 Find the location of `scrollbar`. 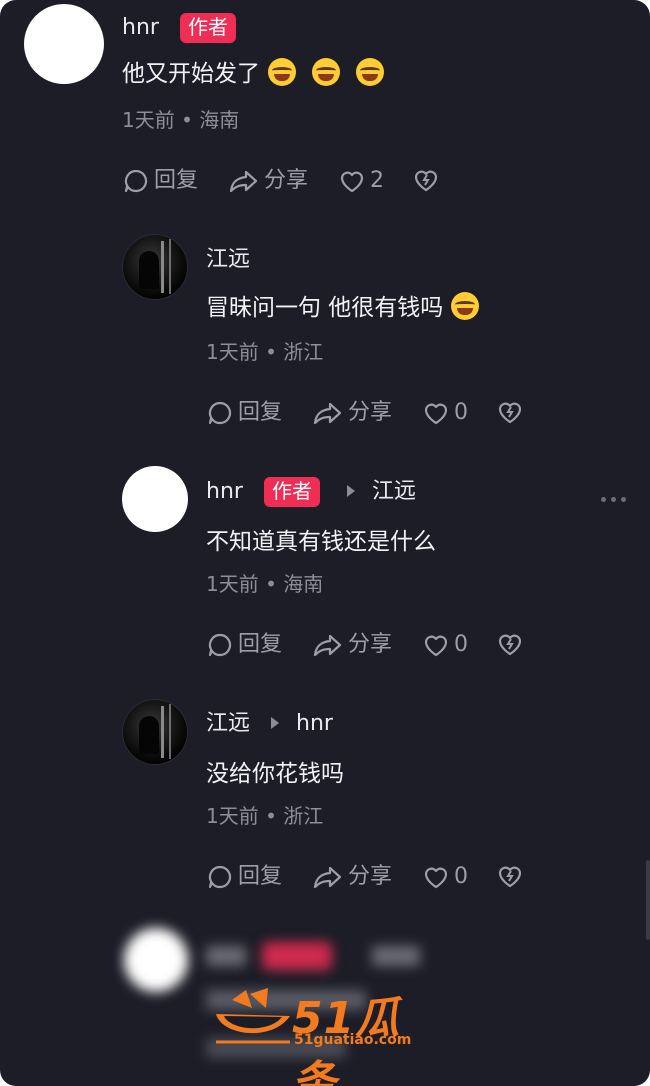

scrollbar is located at coordinates (648, 900).